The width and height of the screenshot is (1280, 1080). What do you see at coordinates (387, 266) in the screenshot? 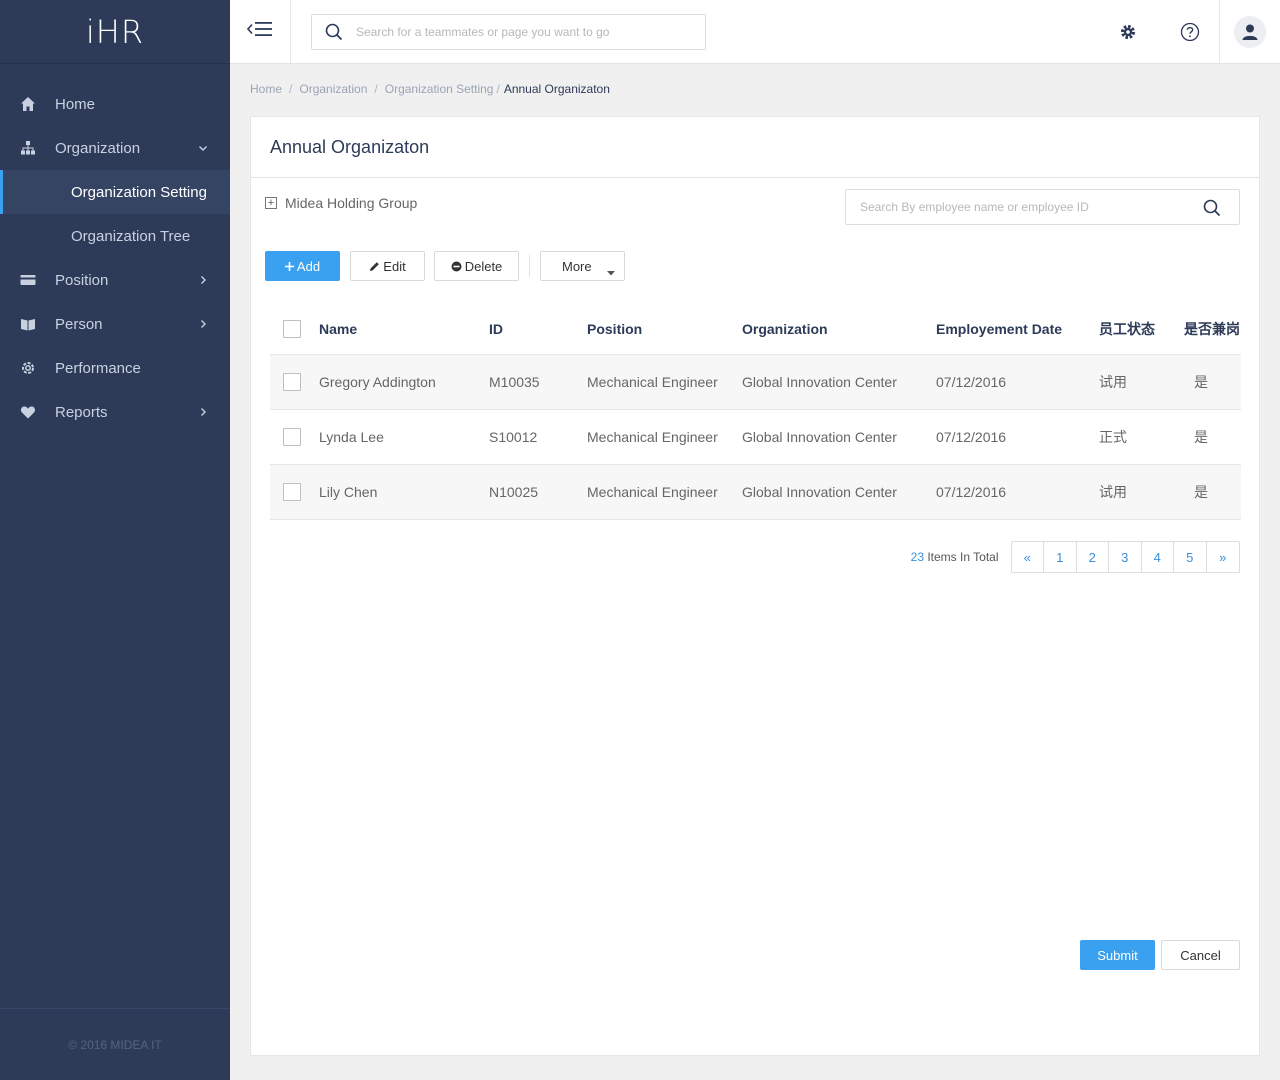
I see `edit-button: Edit` at bounding box center [387, 266].